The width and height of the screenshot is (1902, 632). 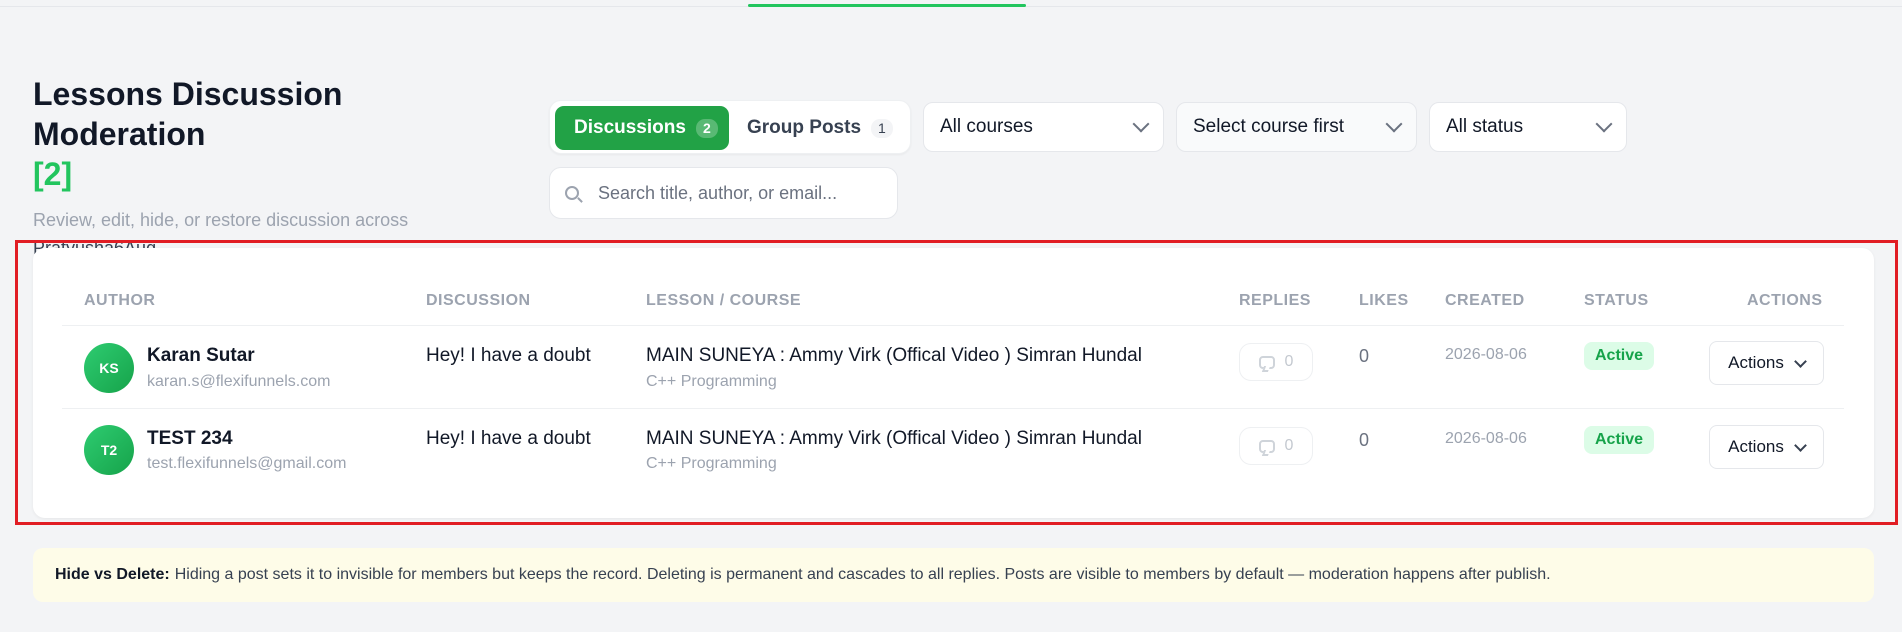 What do you see at coordinates (724, 300) in the screenshot?
I see `column-header-lesson-course: LESSON / COURSE` at bounding box center [724, 300].